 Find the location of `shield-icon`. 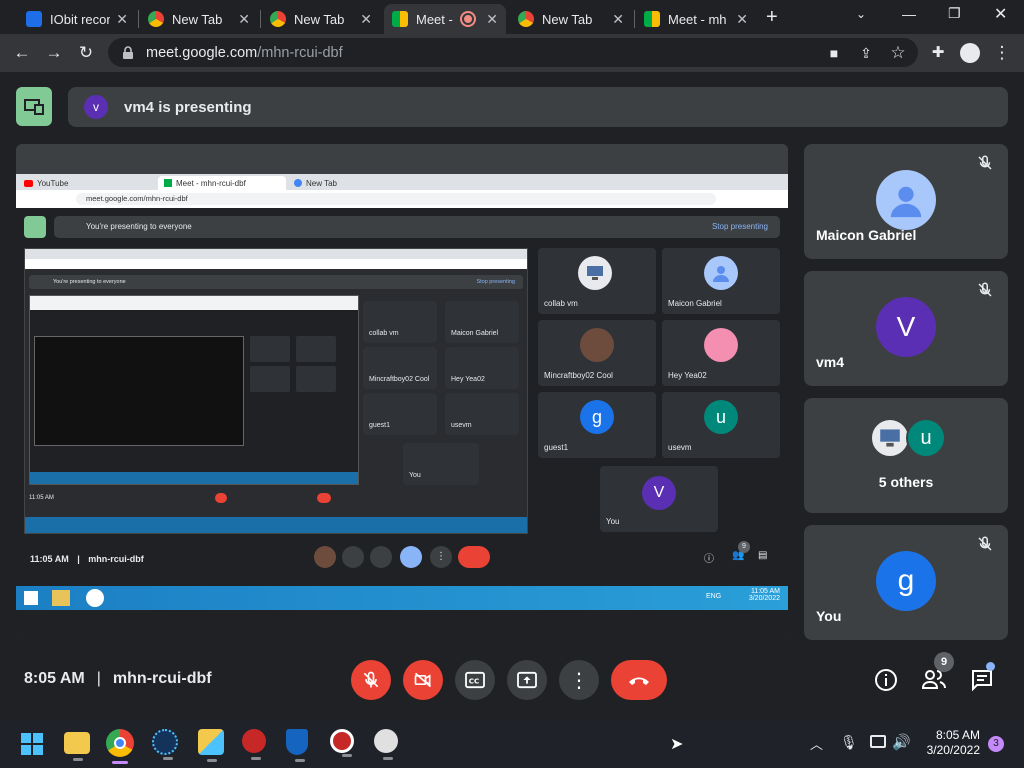

shield-icon is located at coordinates (297, 745).